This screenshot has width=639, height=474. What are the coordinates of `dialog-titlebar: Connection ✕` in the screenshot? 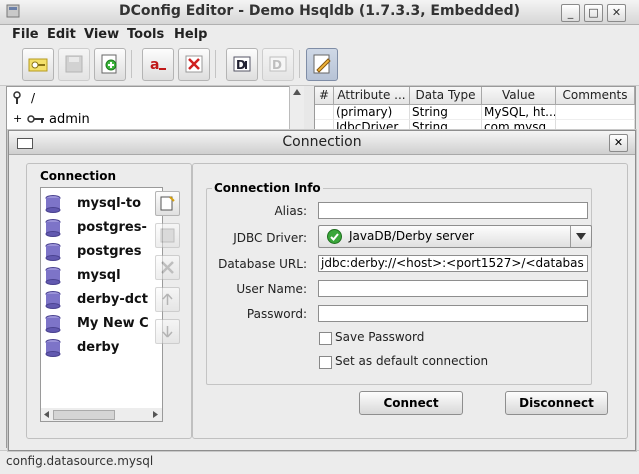 It's located at (322, 143).